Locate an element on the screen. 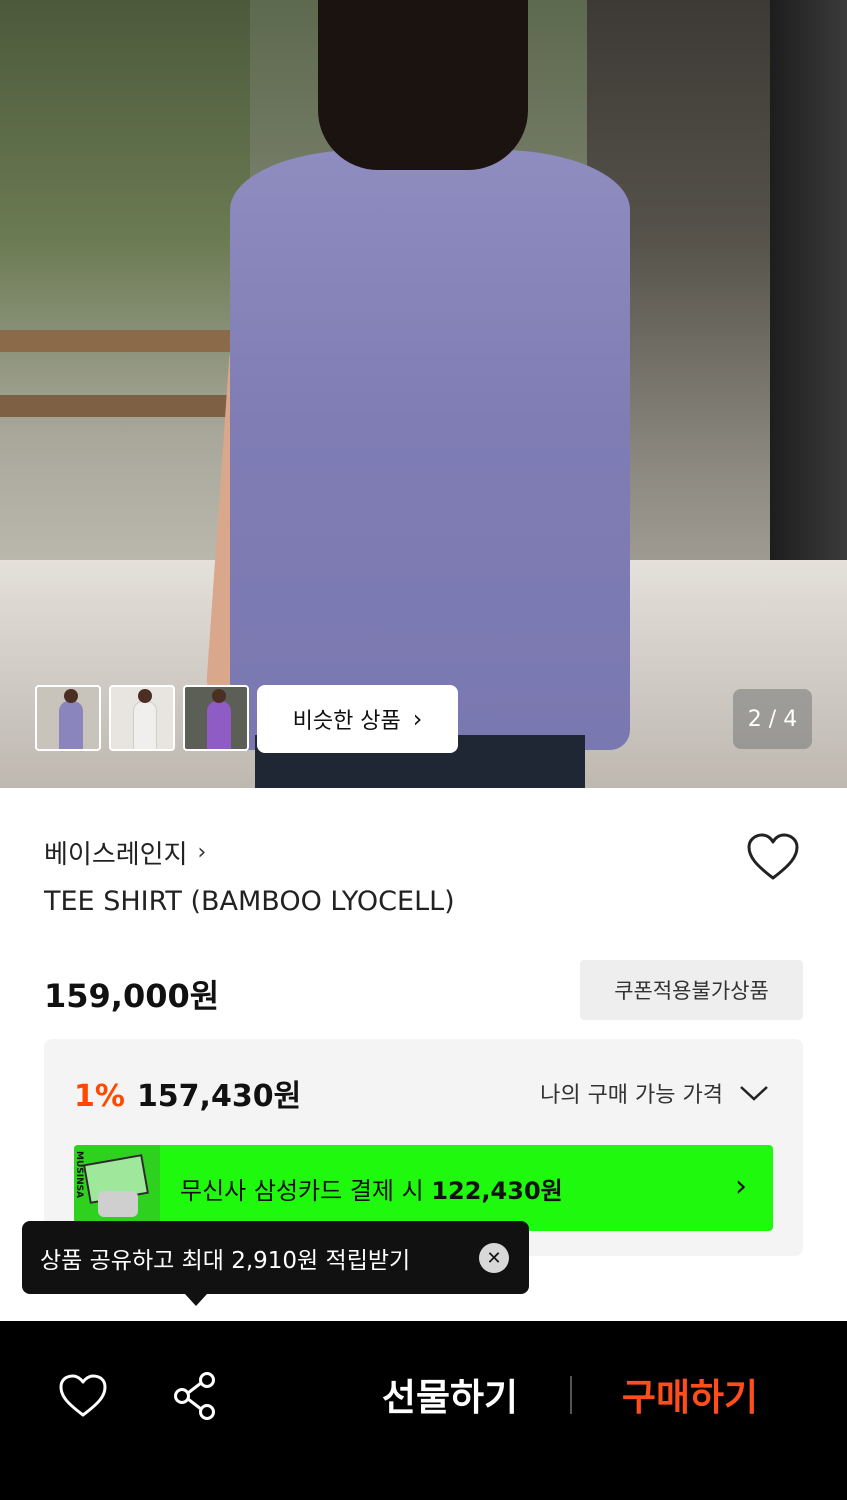  my-price-toggle: 나의 구매 가능 가격 is located at coordinates (654, 1093).